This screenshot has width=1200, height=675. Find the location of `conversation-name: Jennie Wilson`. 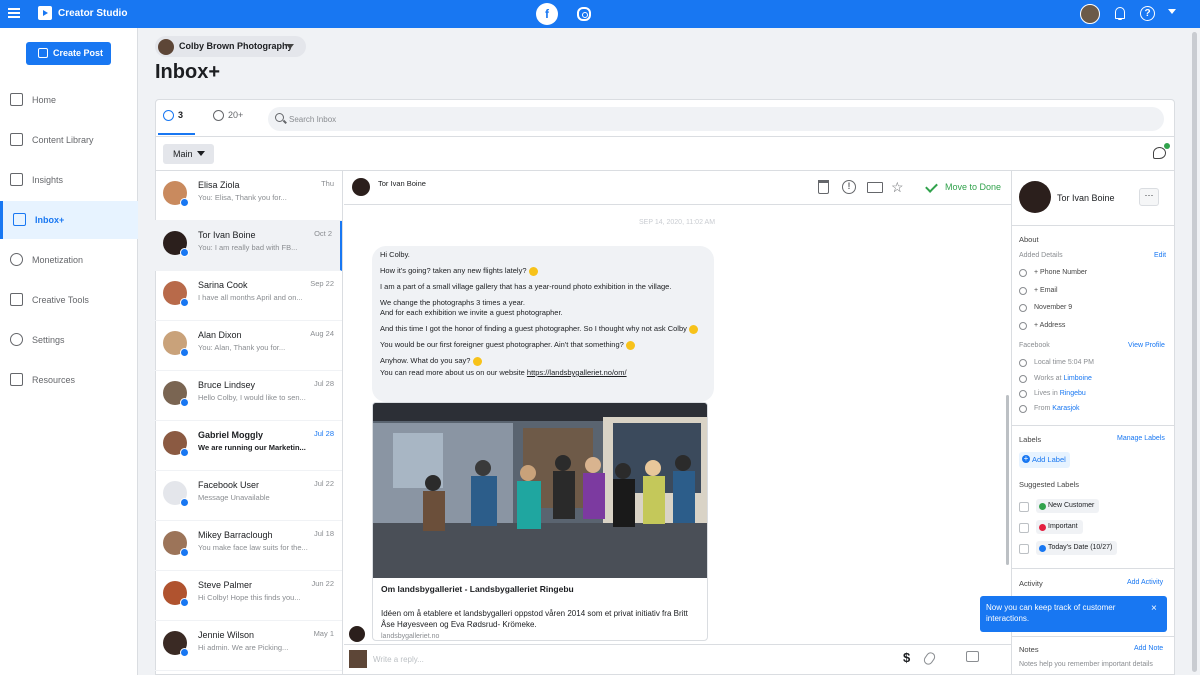

conversation-name: Jennie Wilson is located at coordinates (226, 635).